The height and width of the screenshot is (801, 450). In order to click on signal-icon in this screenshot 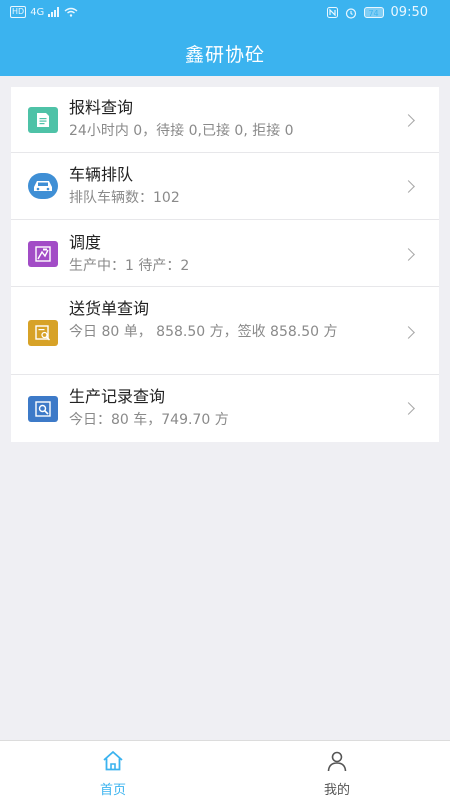, I will do `click(54, 12)`.